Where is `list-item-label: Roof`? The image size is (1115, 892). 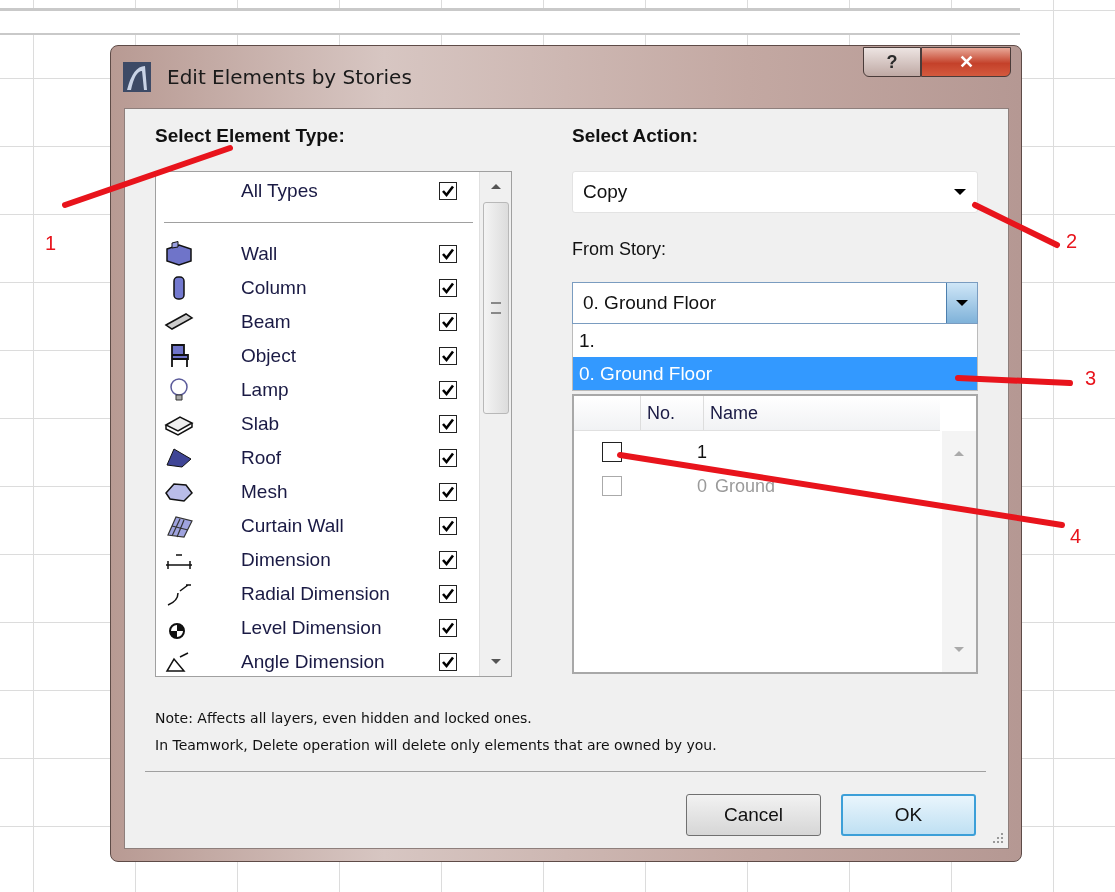 list-item-label: Roof is located at coordinates (262, 458).